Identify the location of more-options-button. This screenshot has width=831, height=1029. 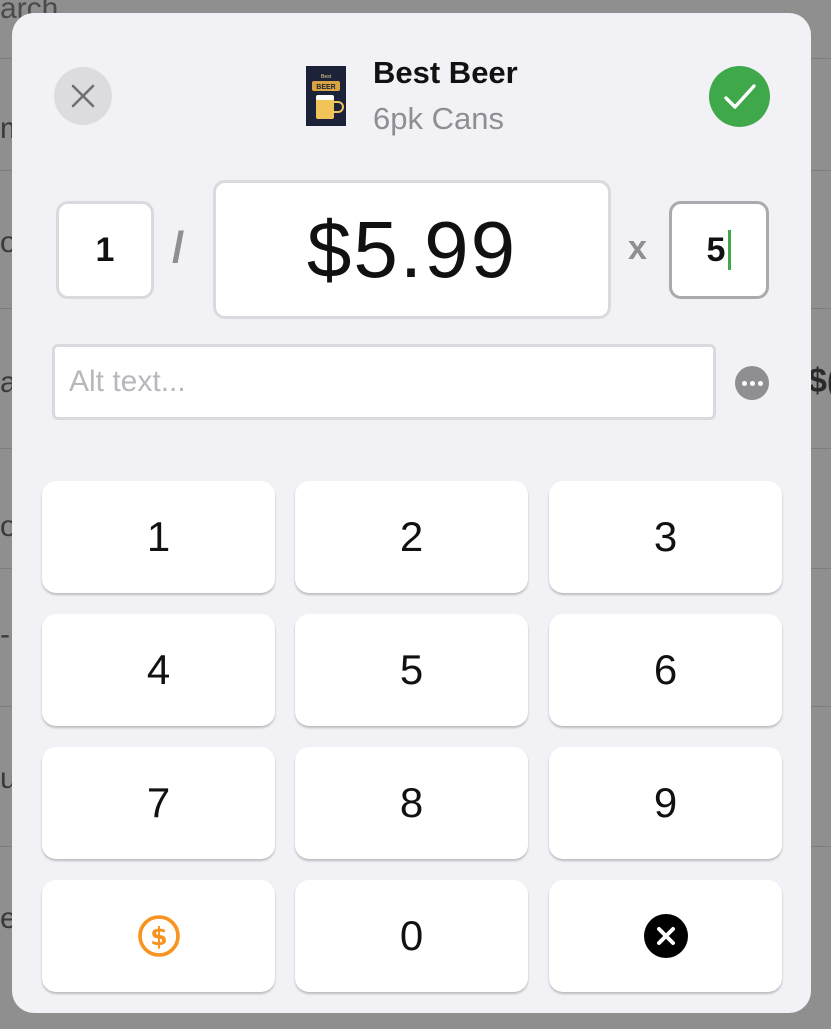
(752, 383).